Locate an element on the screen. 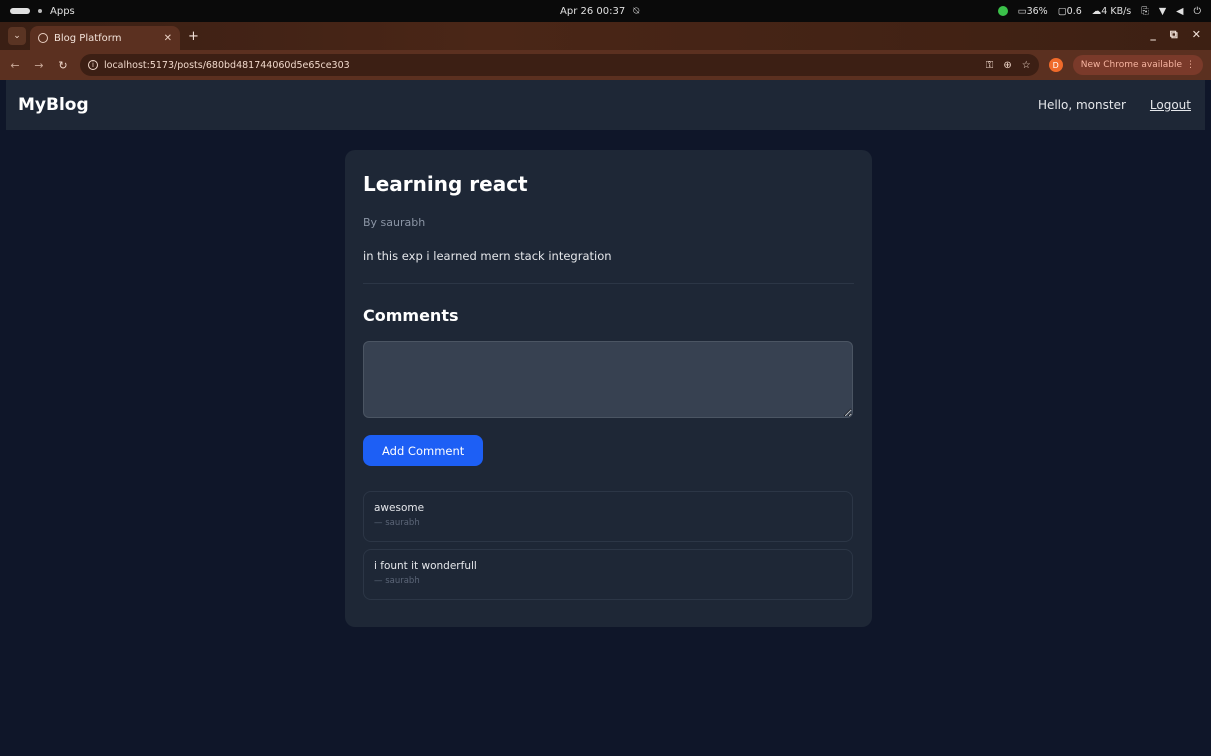 Image resolution: width=1211 pixels, height=756 pixels. workspace-indicator is located at coordinates (20, 11).